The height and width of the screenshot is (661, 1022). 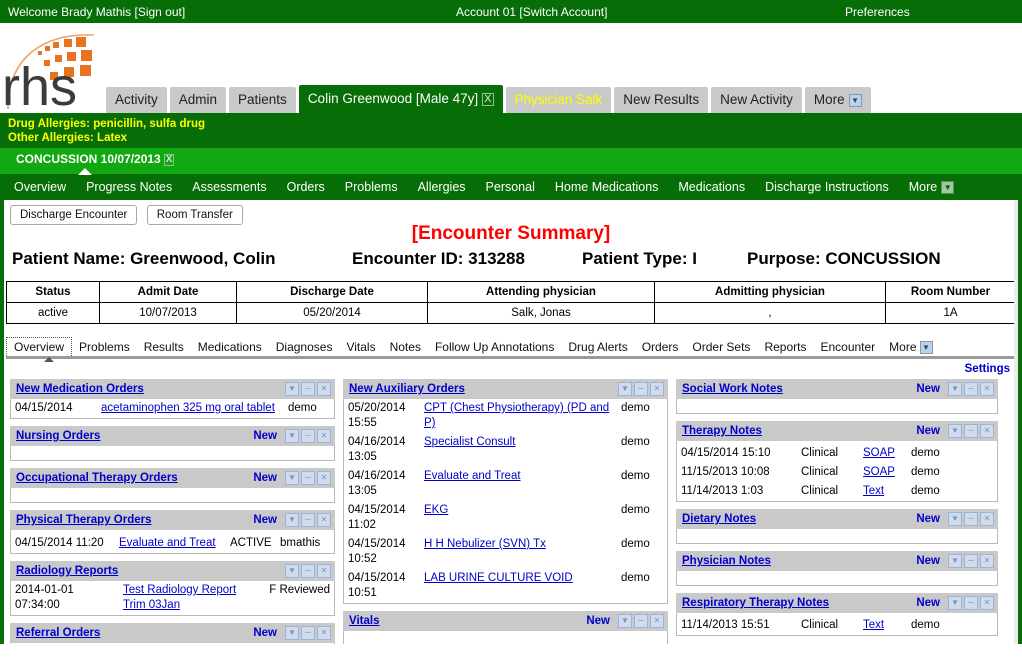 I want to click on tab-notes: Notes, so click(x=405, y=347).